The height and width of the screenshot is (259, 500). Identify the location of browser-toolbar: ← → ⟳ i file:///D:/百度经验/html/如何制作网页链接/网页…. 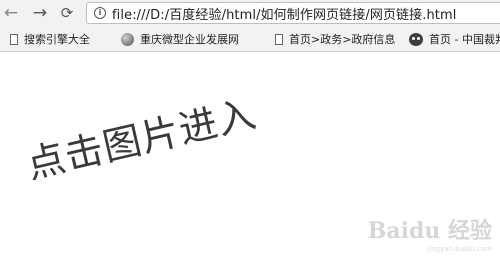
(250, 13).